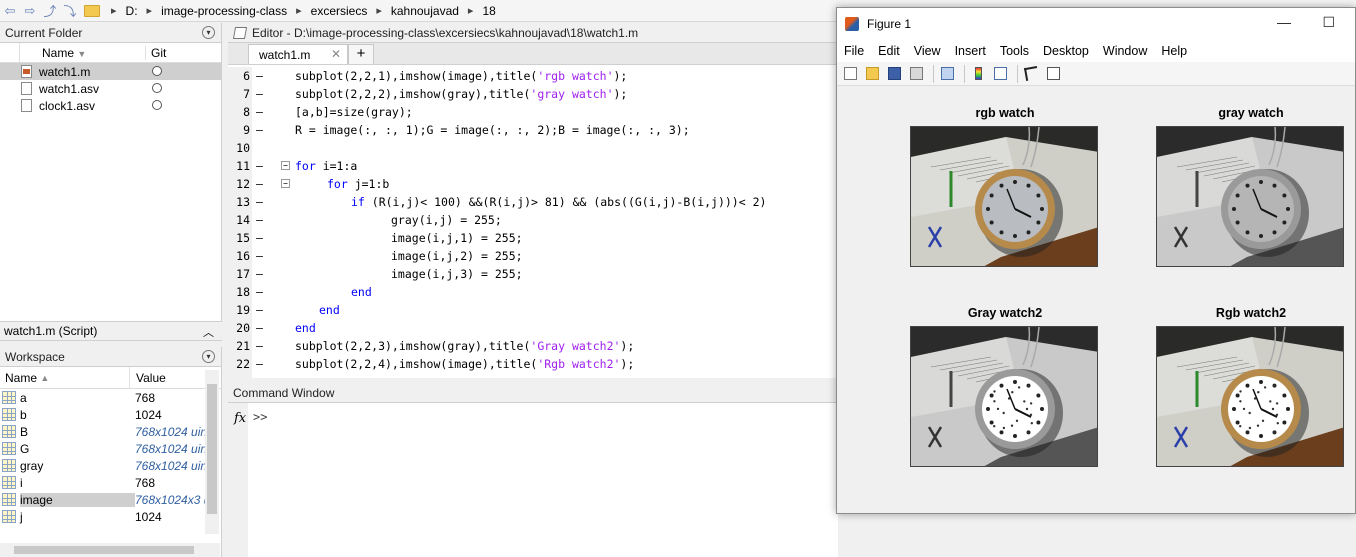 The height and width of the screenshot is (557, 1356). I want to click on variable-row: i 768, so click(110, 482).